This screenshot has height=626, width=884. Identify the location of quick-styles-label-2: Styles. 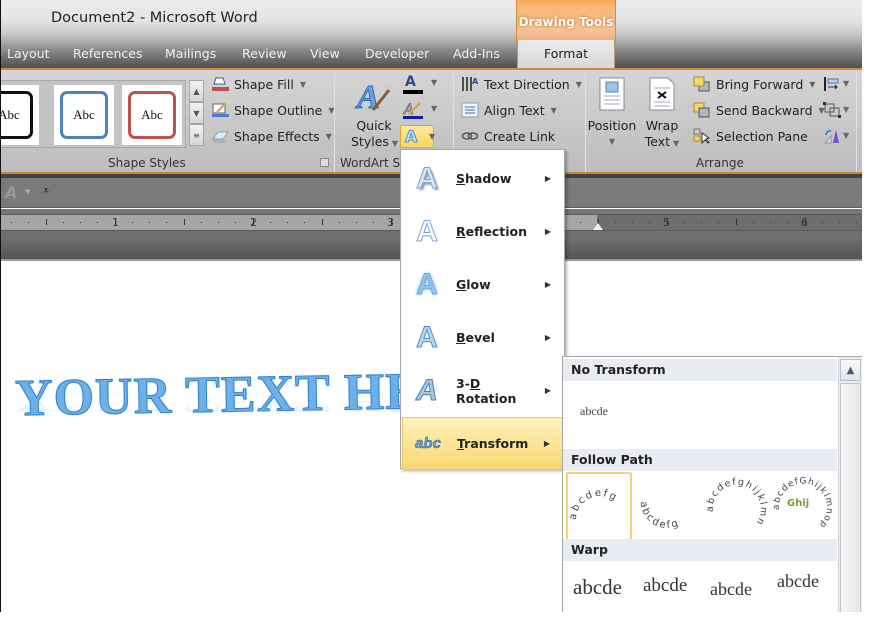
(370, 141).